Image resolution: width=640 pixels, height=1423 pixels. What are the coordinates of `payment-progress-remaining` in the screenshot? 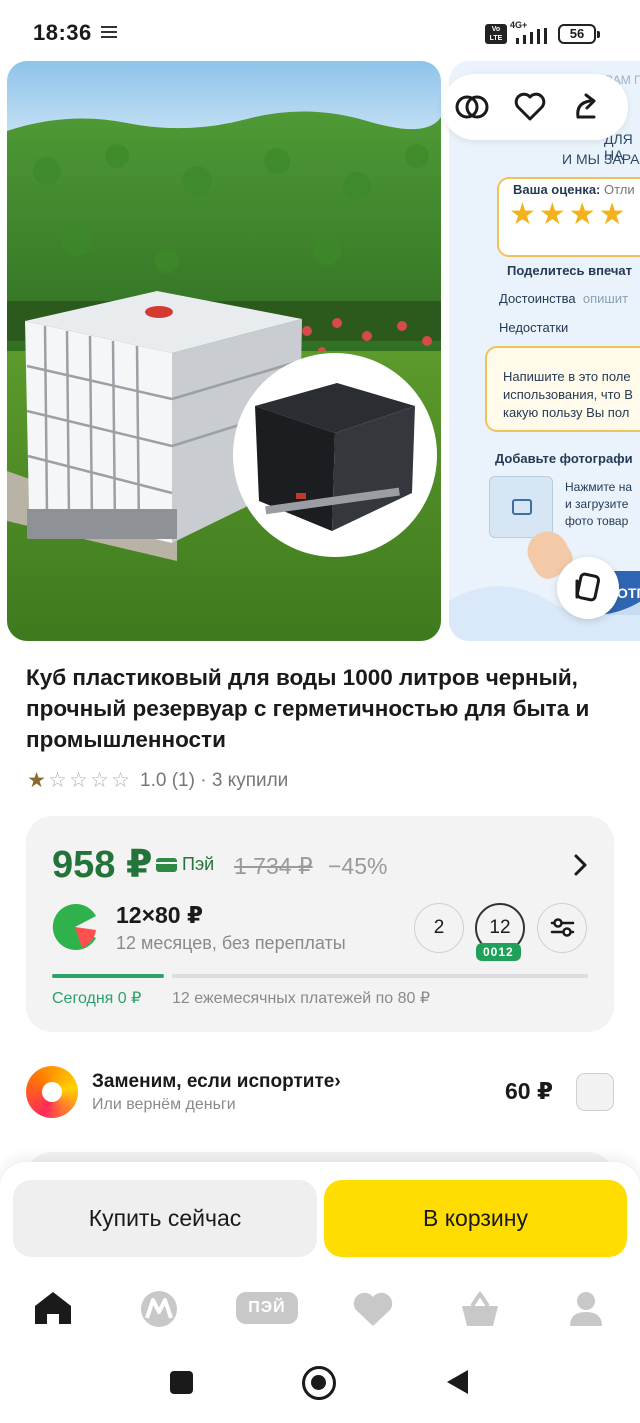 It's located at (380, 976).